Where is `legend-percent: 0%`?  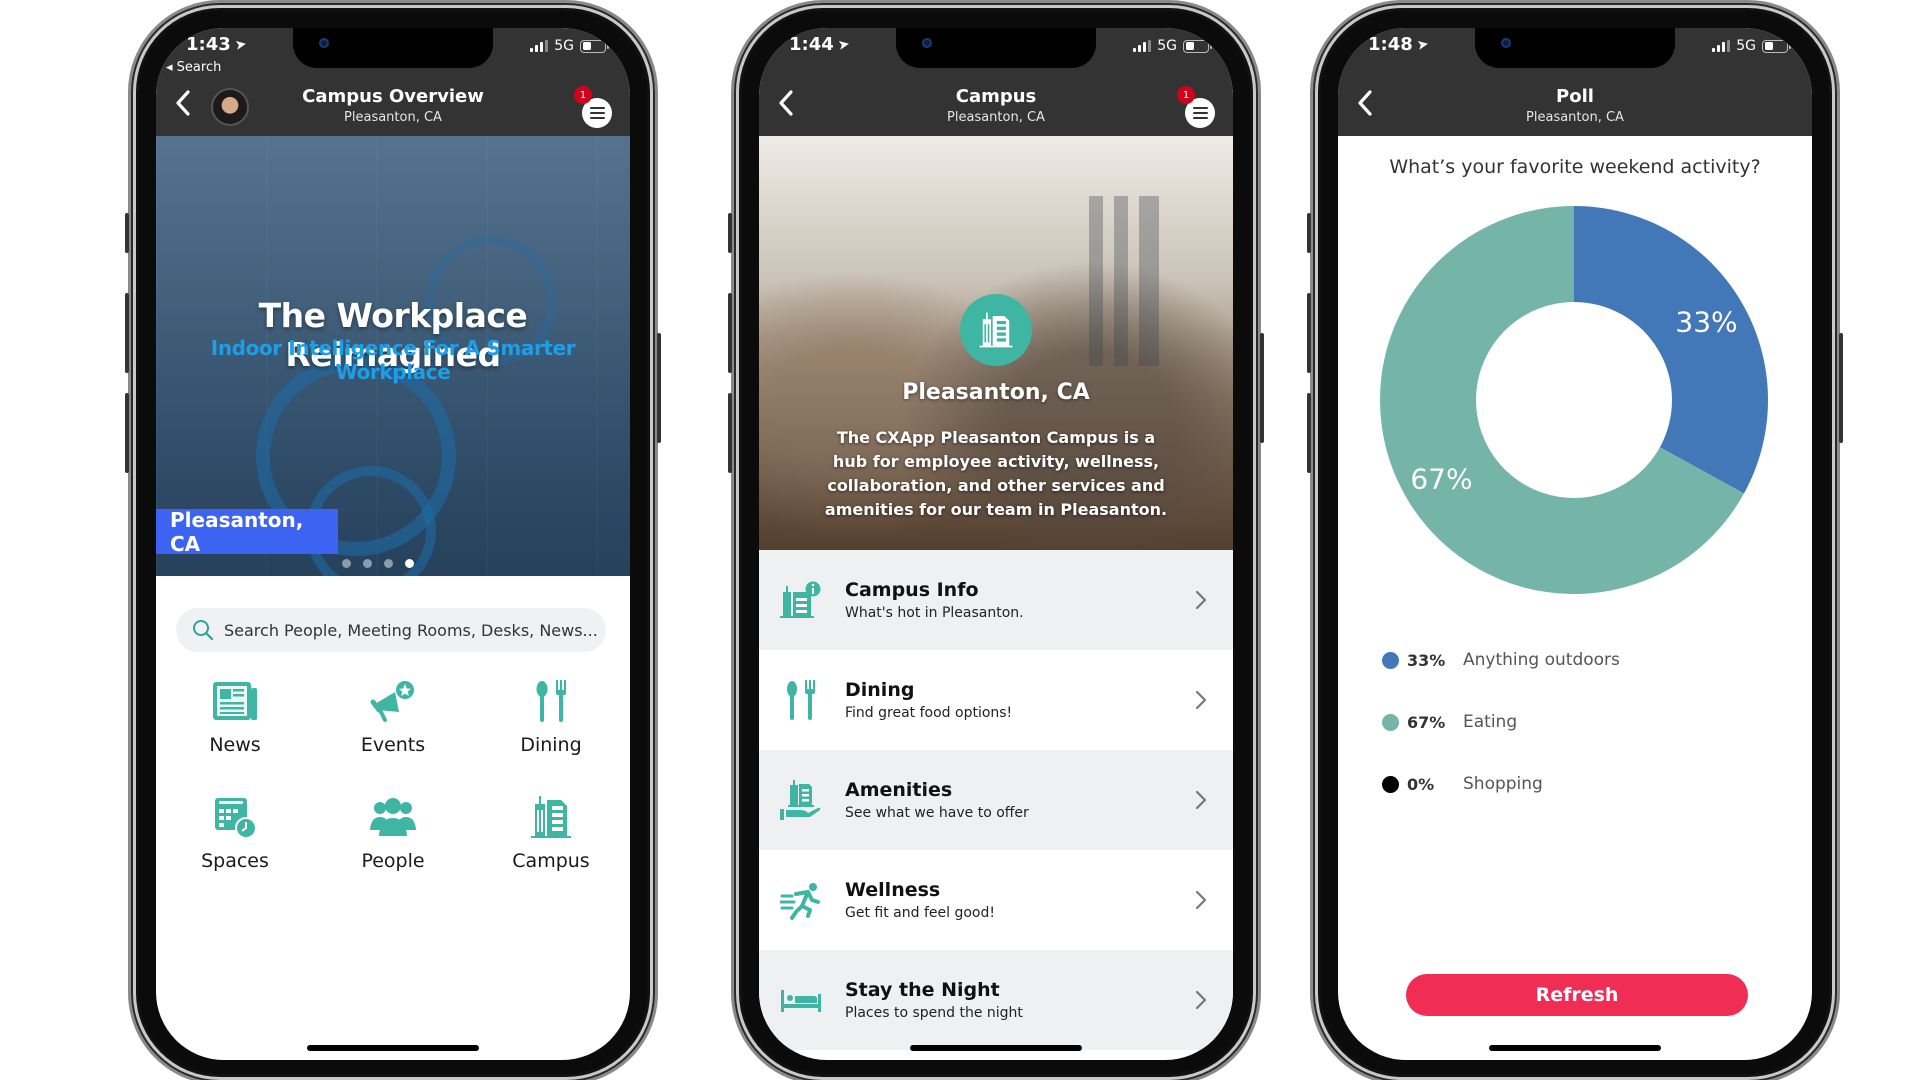 legend-percent: 0% is located at coordinates (1421, 784).